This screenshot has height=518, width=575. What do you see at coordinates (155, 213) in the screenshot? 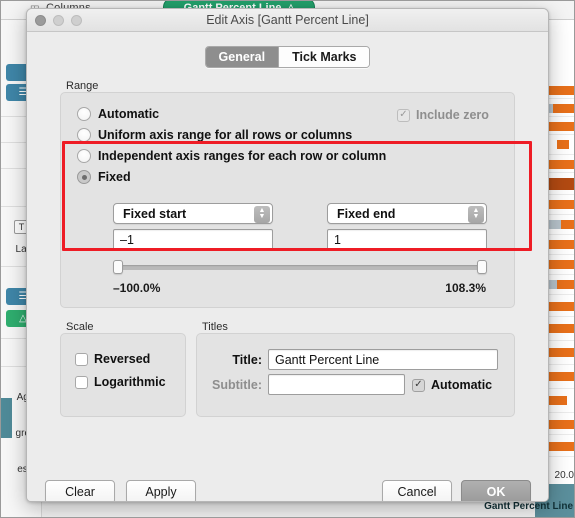
I see `fixed-start-select-value: Fixed start` at bounding box center [155, 213].